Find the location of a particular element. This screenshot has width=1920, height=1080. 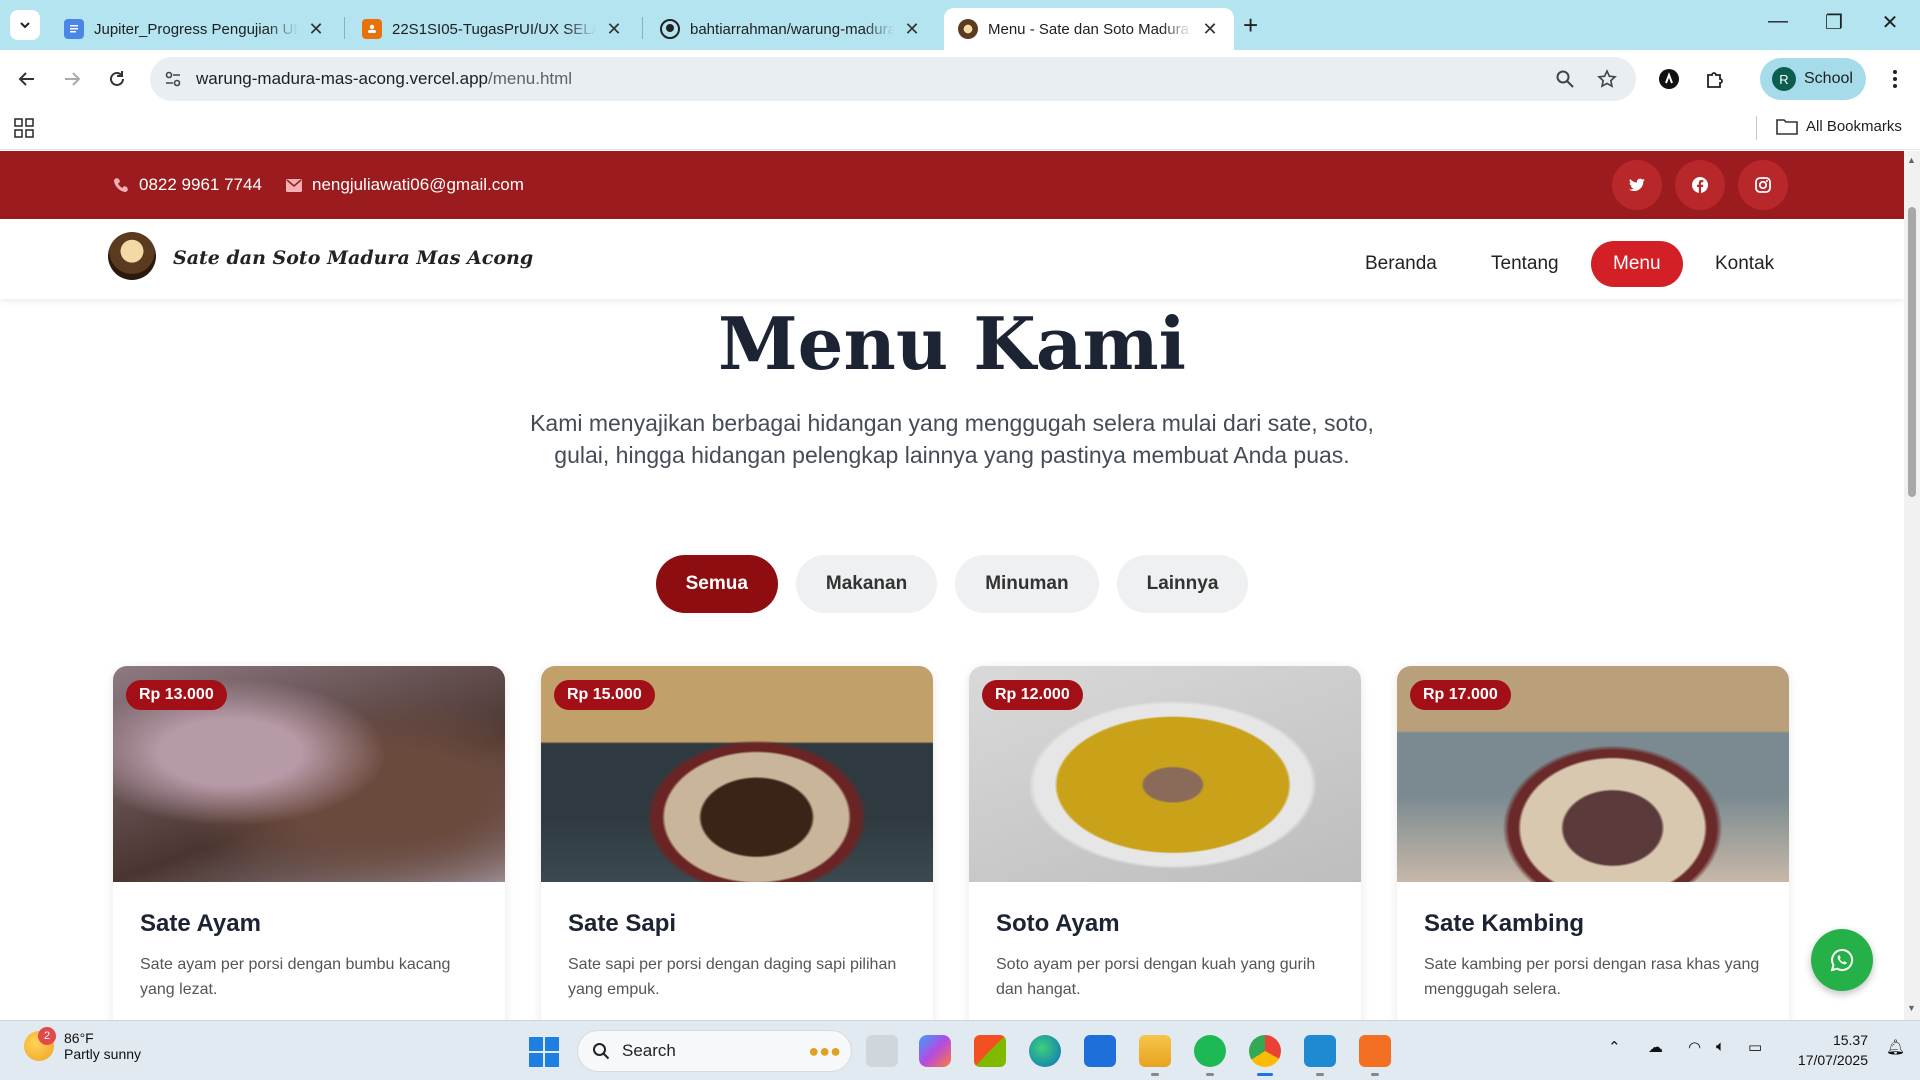

weather-widget: 2 86°F Partly sunny is located at coordinates (82, 1044).